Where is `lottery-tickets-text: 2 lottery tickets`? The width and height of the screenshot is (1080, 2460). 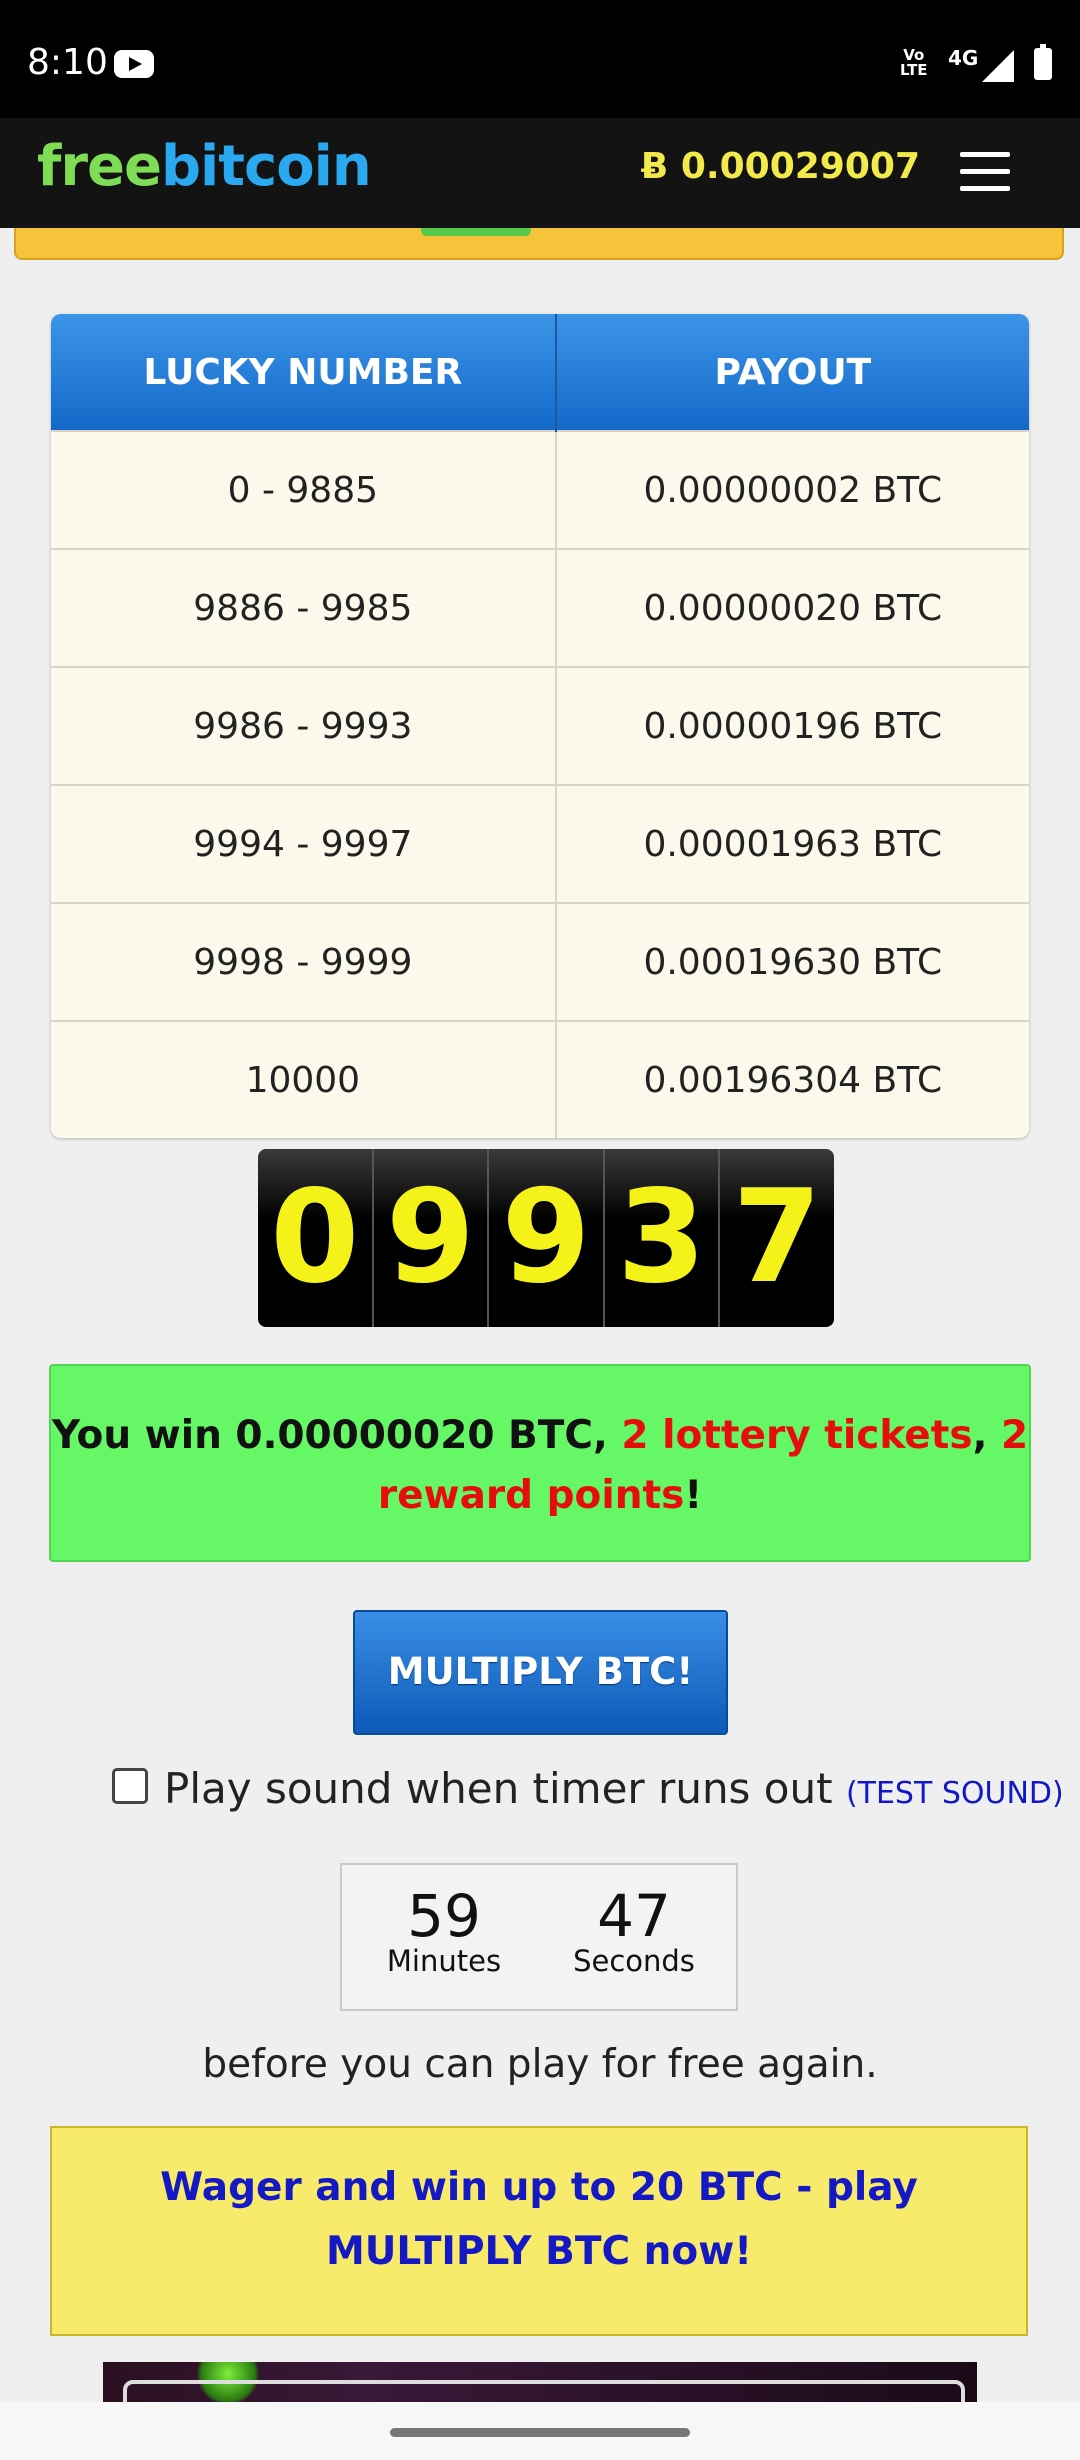 lottery-tickets-text: 2 lottery tickets is located at coordinates (797, 1435).